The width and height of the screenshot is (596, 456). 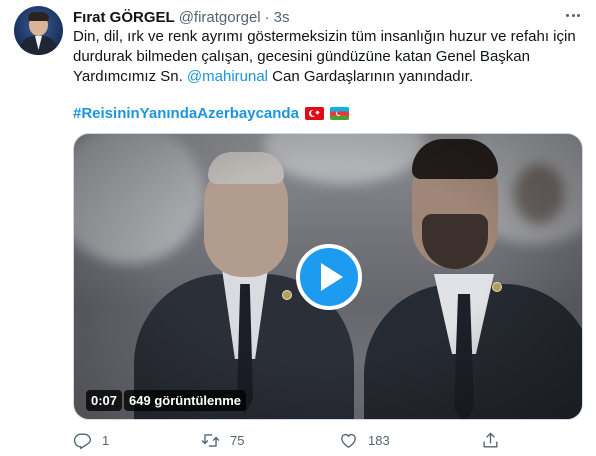 I want to click on more-options-button, so click(x=573, y=15).